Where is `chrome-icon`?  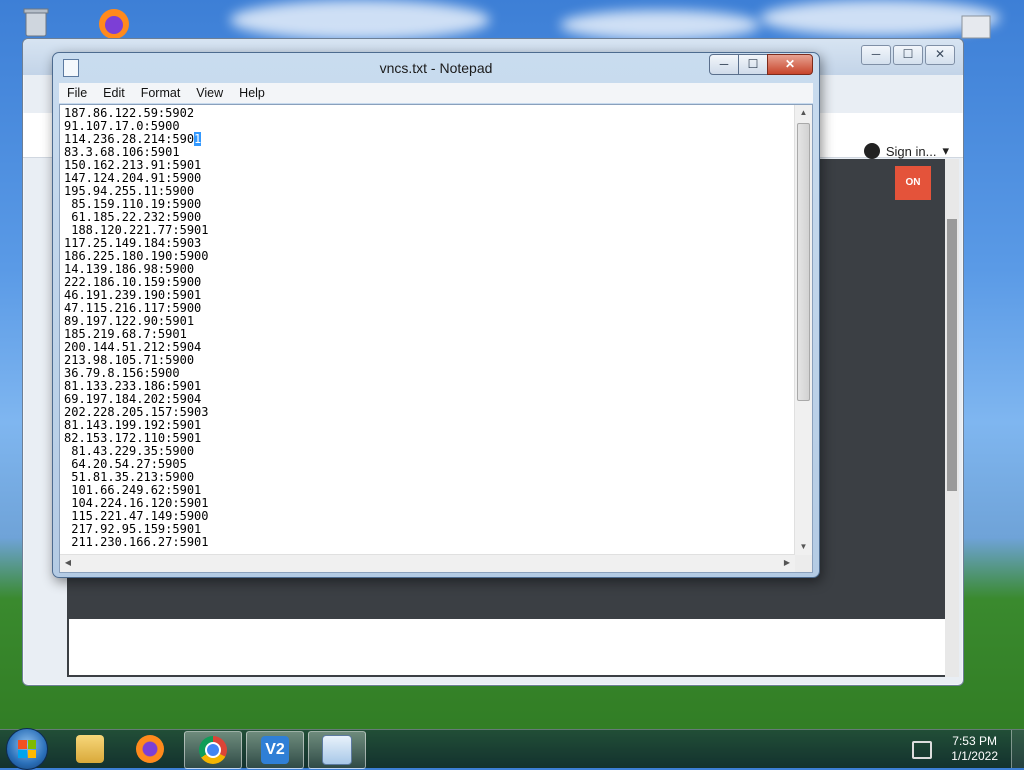
chrome-icon is located at coordinates (213, 750).